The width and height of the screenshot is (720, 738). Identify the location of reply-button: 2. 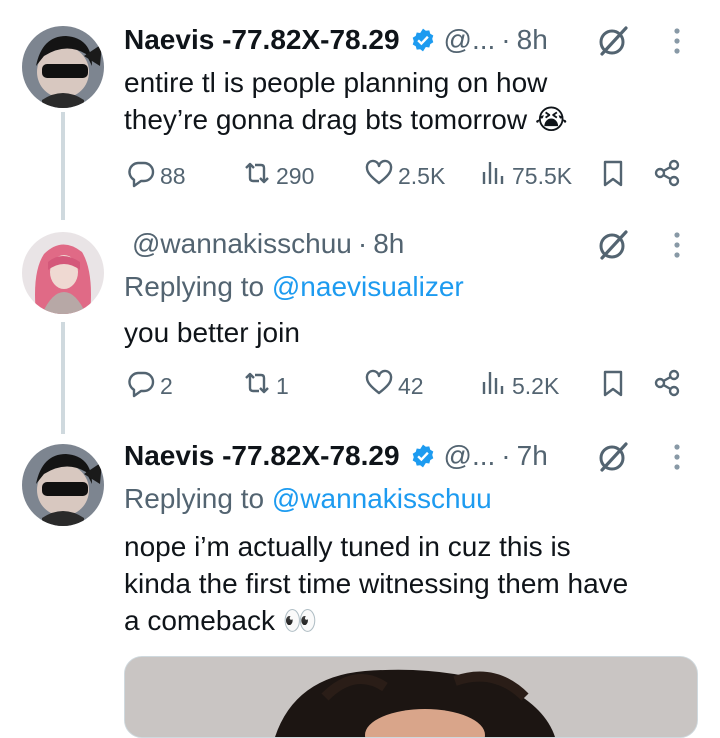
(149, 386).